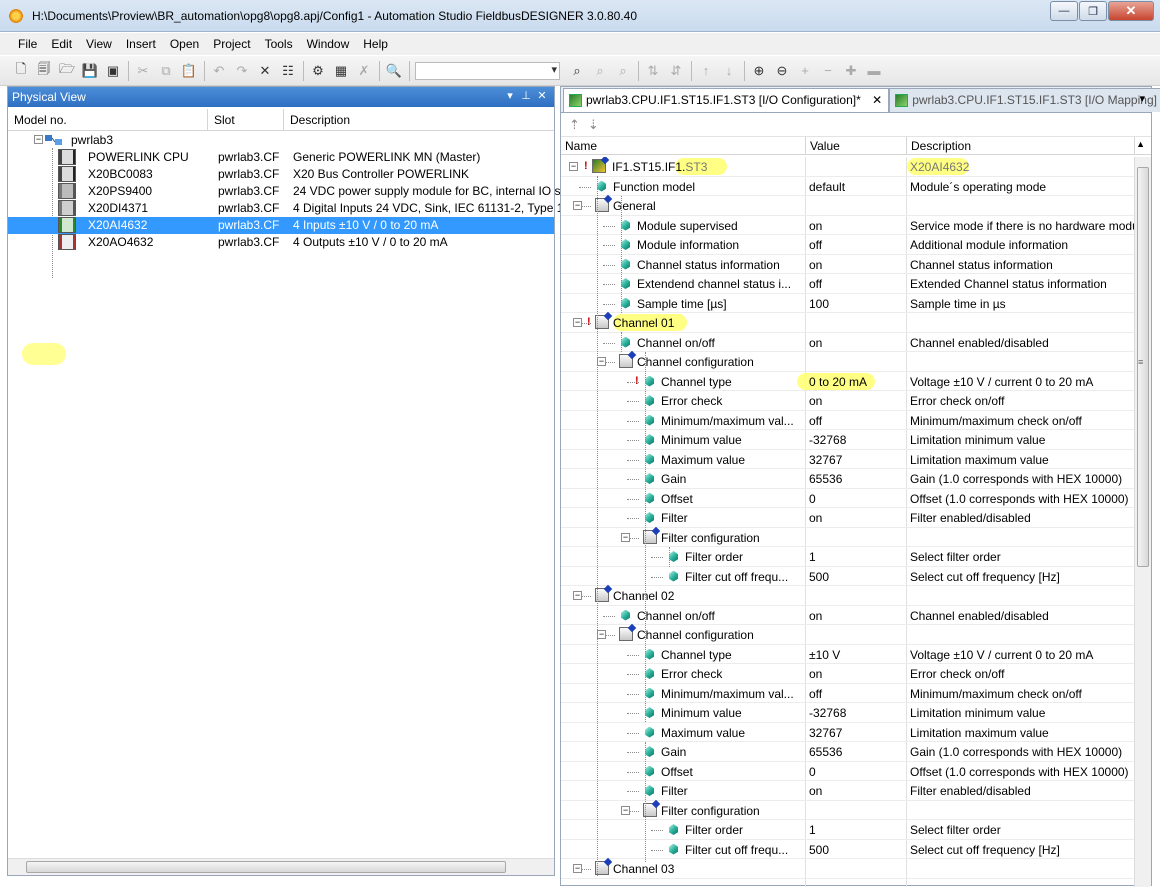 The width and height of the screenshot is (1160, 887). I want to click on grid-root-row: −! IF1.ST15.IF1.ST3 X20AI4632, so click(848, 167).